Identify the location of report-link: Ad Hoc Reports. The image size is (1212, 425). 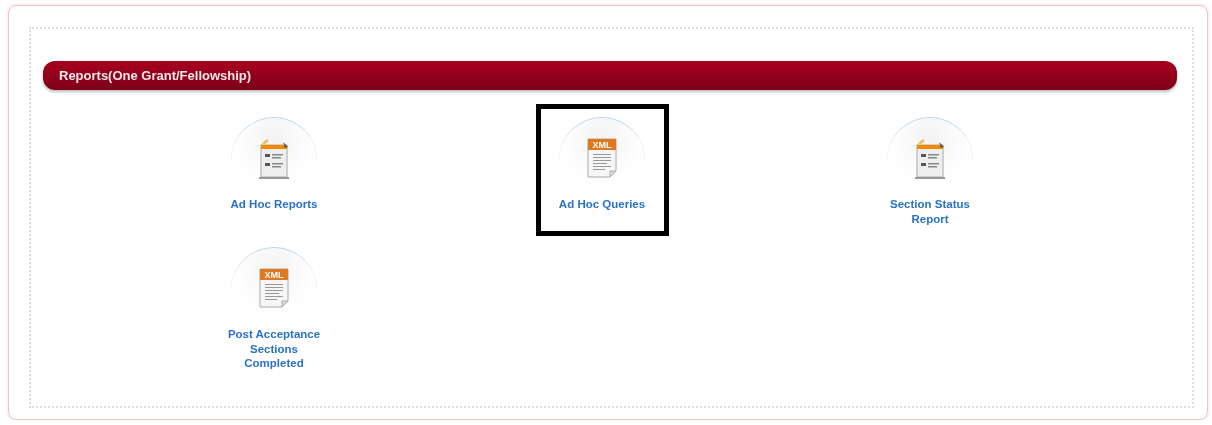
(274, 204).